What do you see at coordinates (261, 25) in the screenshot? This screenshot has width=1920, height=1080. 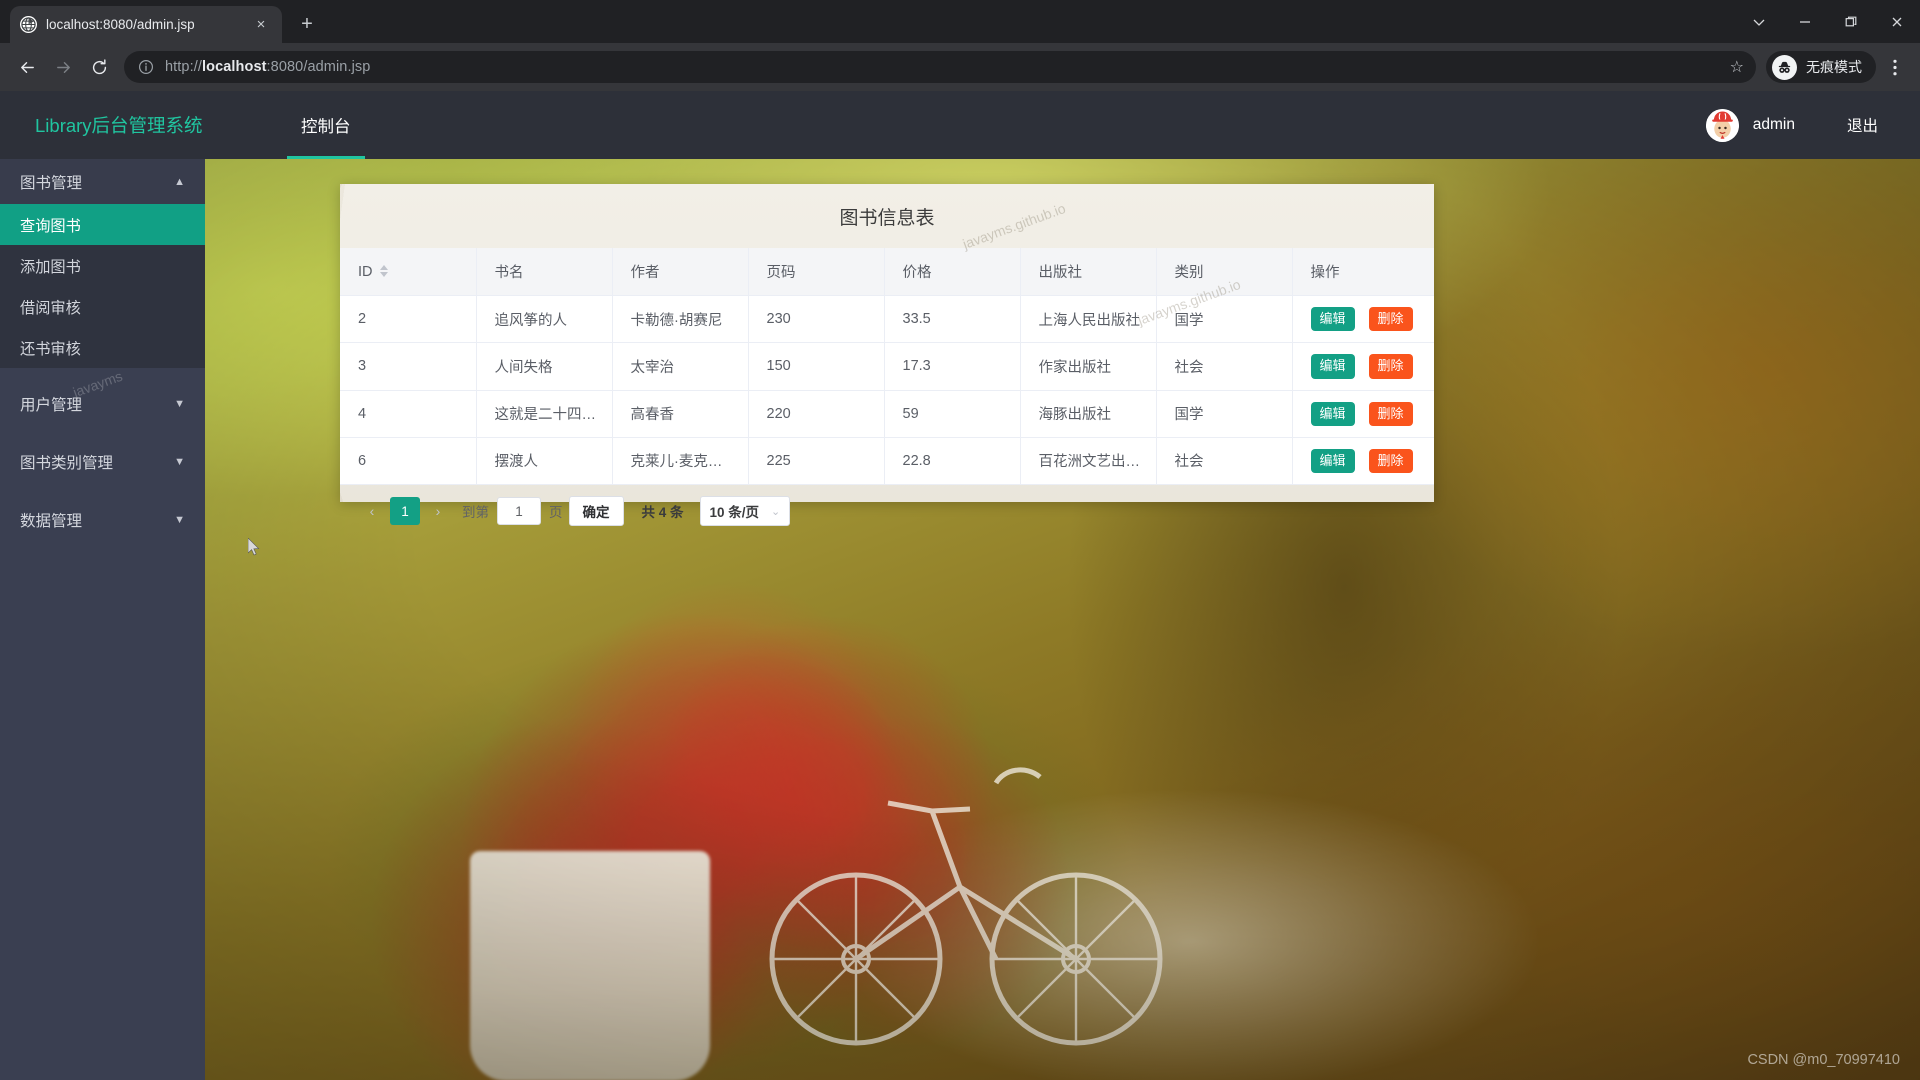 I see `close-icon: ×` at bounding box center [261, 25].